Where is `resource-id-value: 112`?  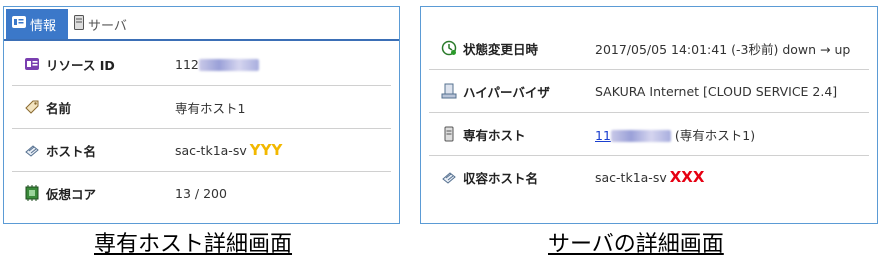
resource-id-value: 112 is located at coordinates (217, 64).